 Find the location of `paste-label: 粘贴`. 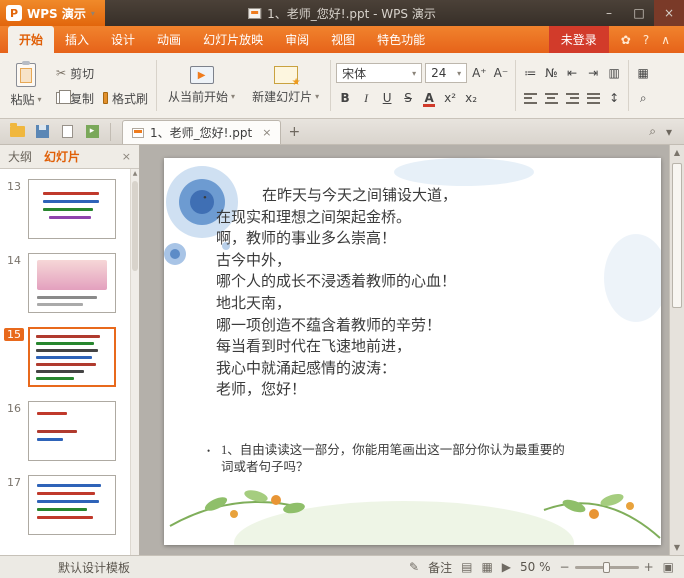

paste-label: 粘贴 is located at coordinates (22, 100).